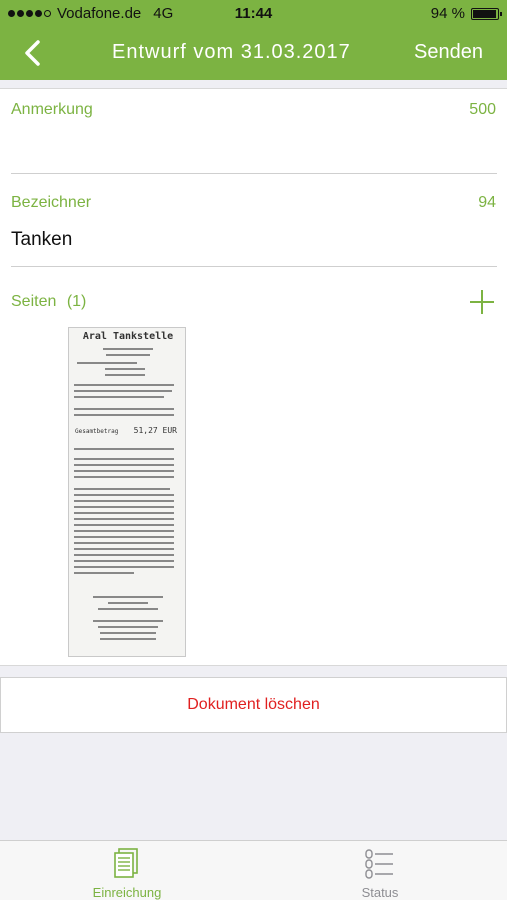 The image size is (507, 900). Describe the element at coordinates (482, 302) in the screenshot. I see `add-page-icon` at that location.